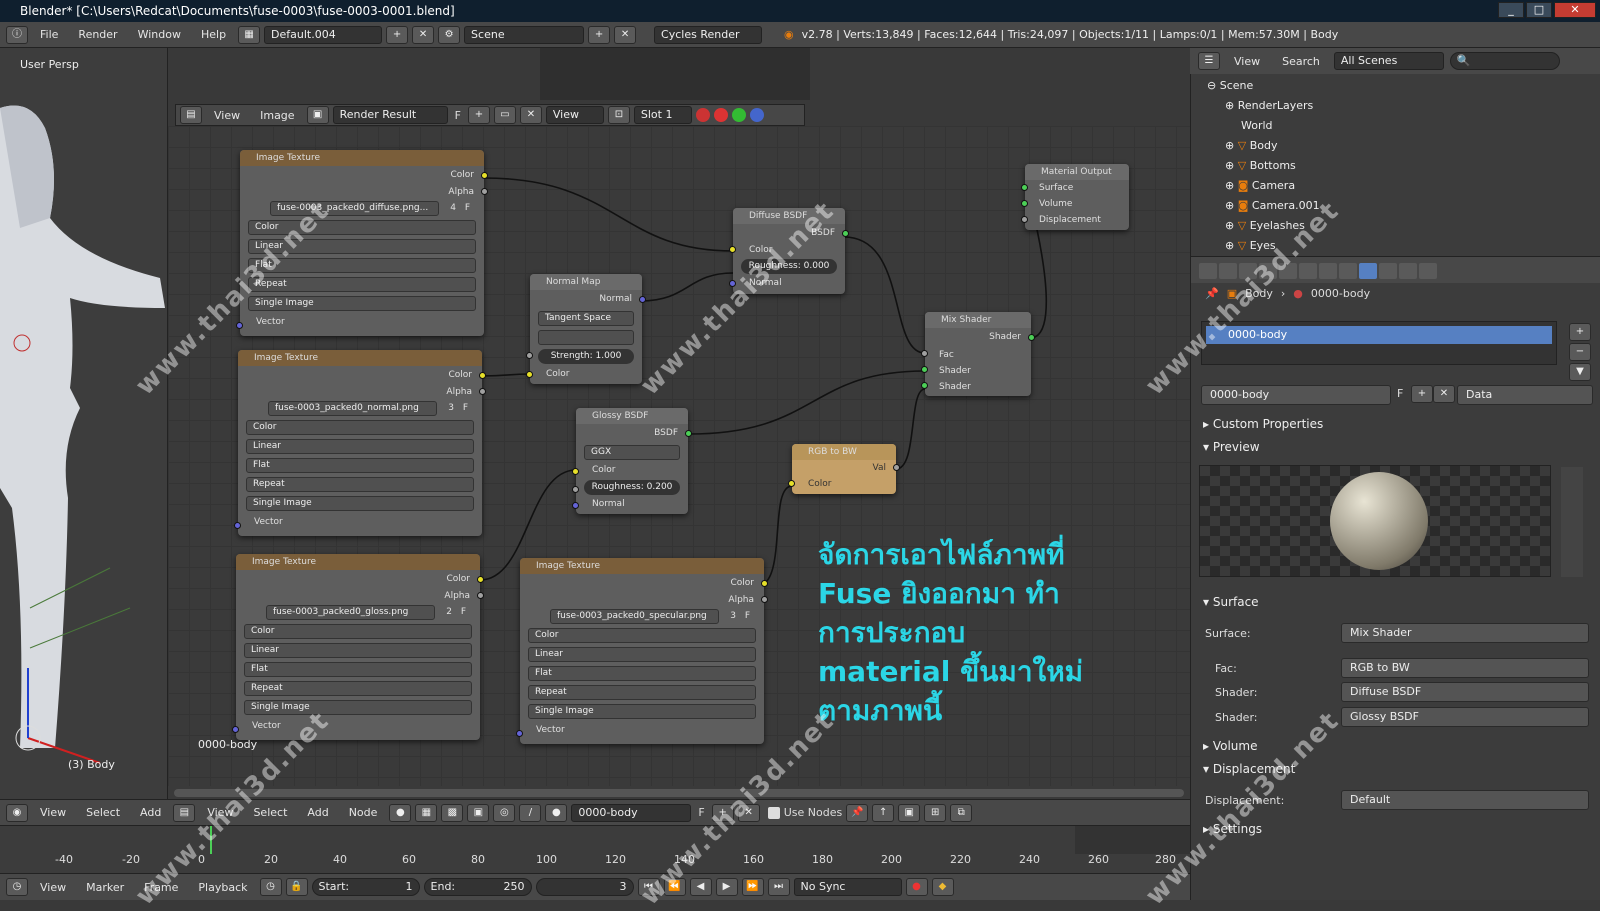 The width and height of the screenshot is (1600, 911). I want to click on pin-icon: 📌, so click(1212, 293).